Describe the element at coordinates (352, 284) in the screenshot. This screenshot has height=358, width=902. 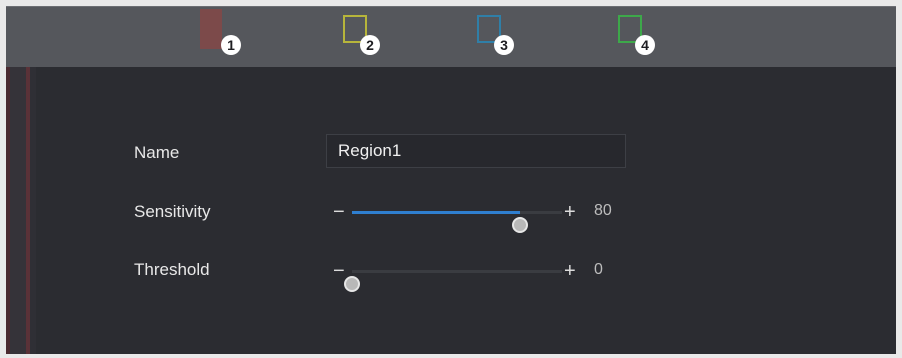
I see `threshold-slider-thumb` at that location.